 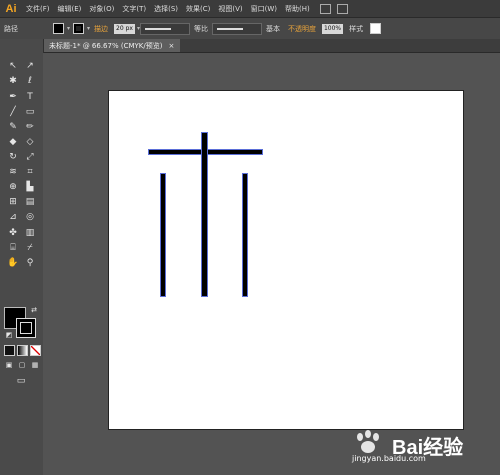 What do you see at coordinates (389, 458) in the screenshot?
I see `watermark-url: jingyan.baidu.com` at bounding box center [389, 458].